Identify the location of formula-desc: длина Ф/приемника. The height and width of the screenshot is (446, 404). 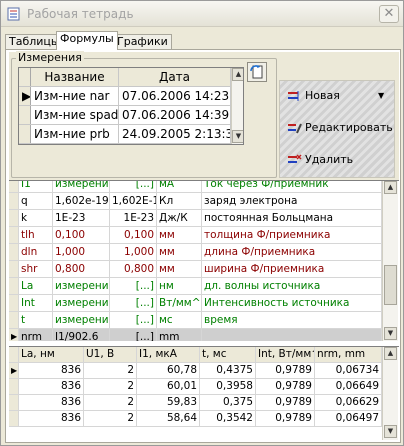
(292, 252).